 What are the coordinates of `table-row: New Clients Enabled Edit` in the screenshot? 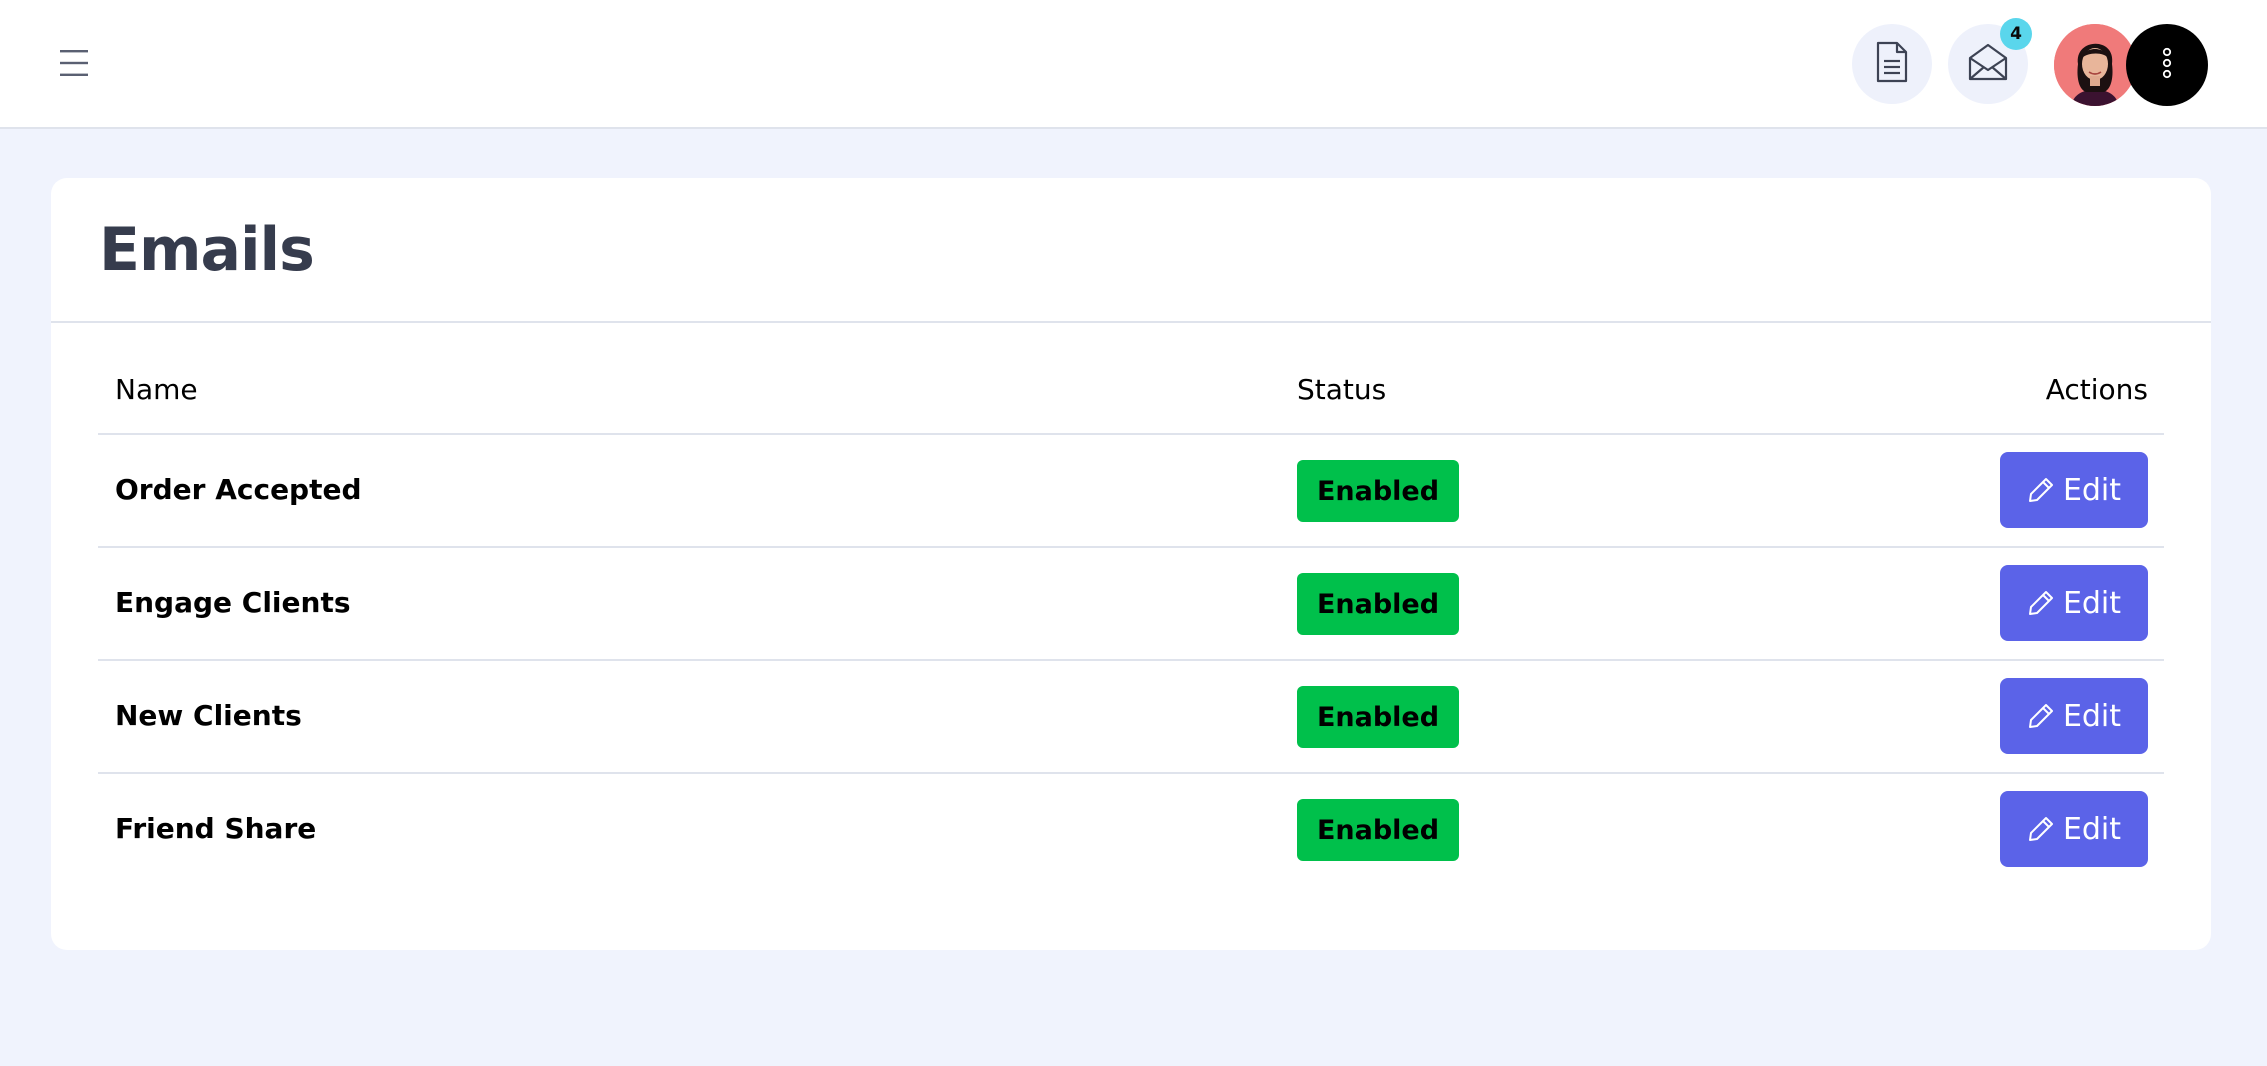 It's located at (1131, 717).